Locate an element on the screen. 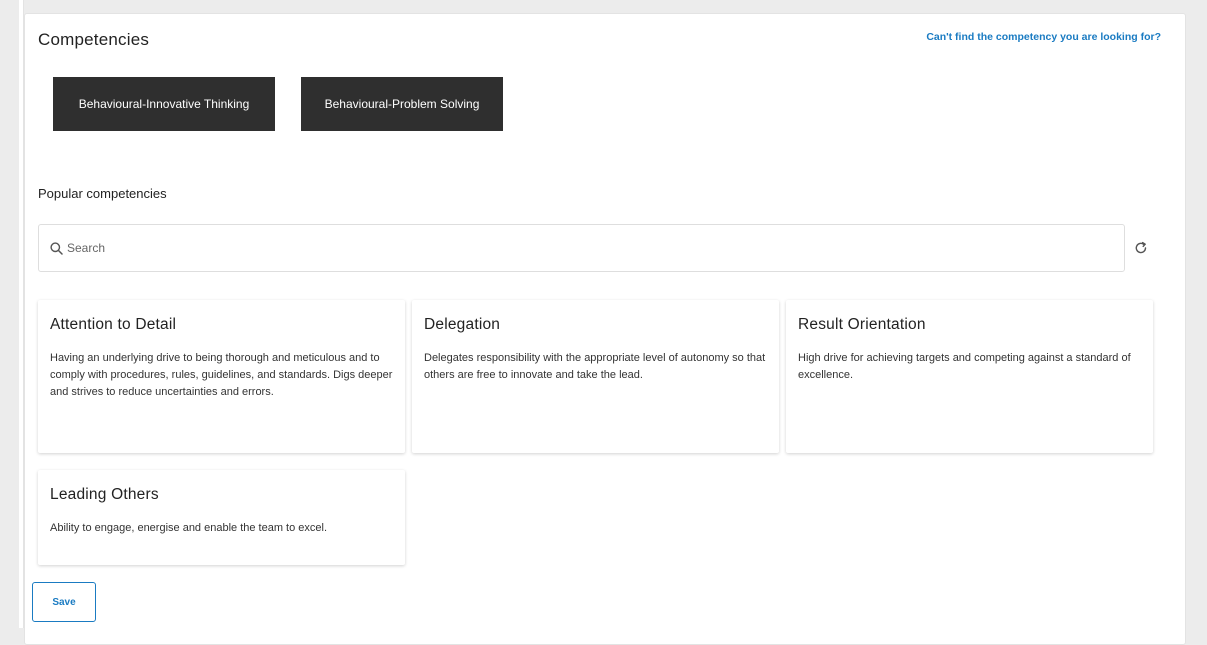 The height and width of the screenshot is (645, 1207). search-box is located at coordinates (581, 248).